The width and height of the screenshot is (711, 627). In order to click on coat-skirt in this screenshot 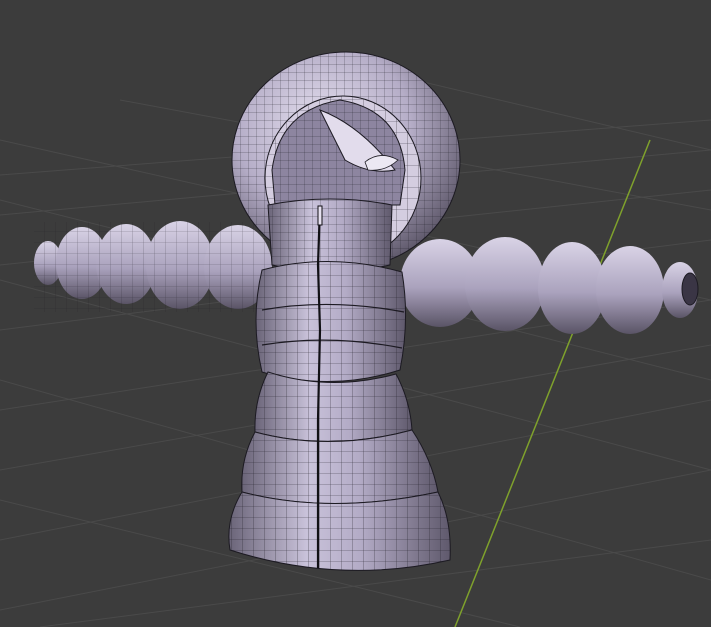, I will do `click(339, 471)`.